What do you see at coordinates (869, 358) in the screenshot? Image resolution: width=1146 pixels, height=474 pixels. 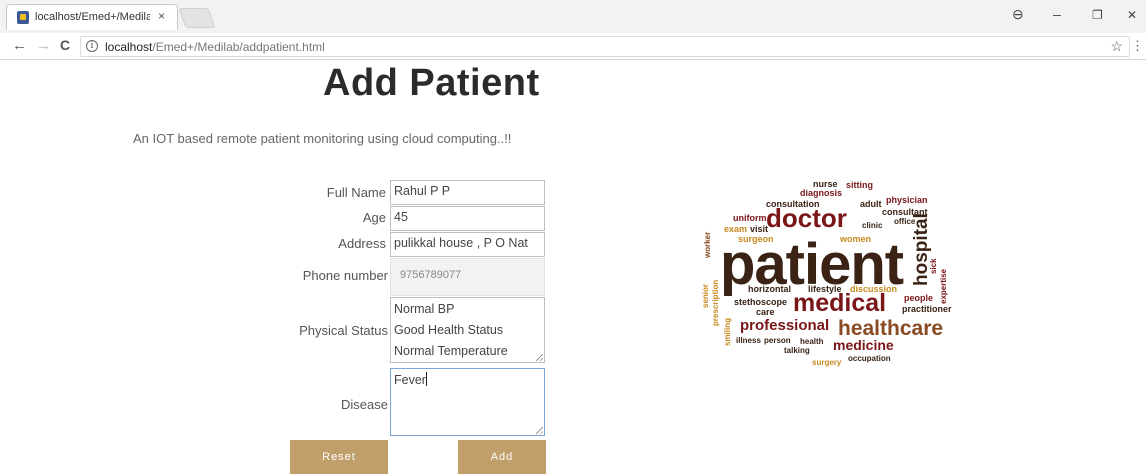 I see `cloud-word: occupation` at bounding box center [869, 358].